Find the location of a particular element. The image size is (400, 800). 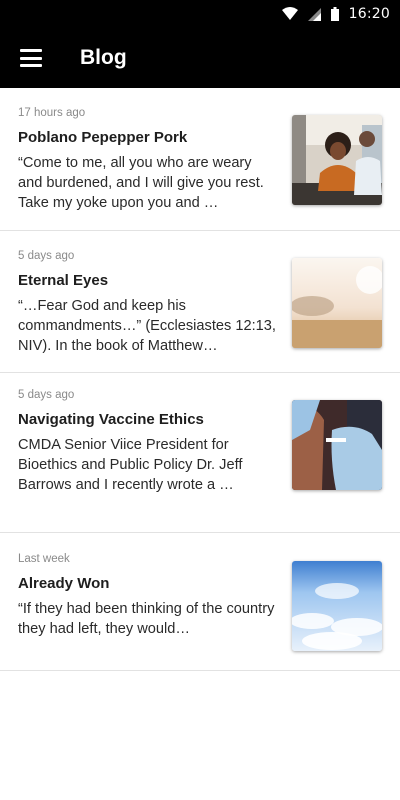

clock: 16:20 is located at coordinates (369, 14).